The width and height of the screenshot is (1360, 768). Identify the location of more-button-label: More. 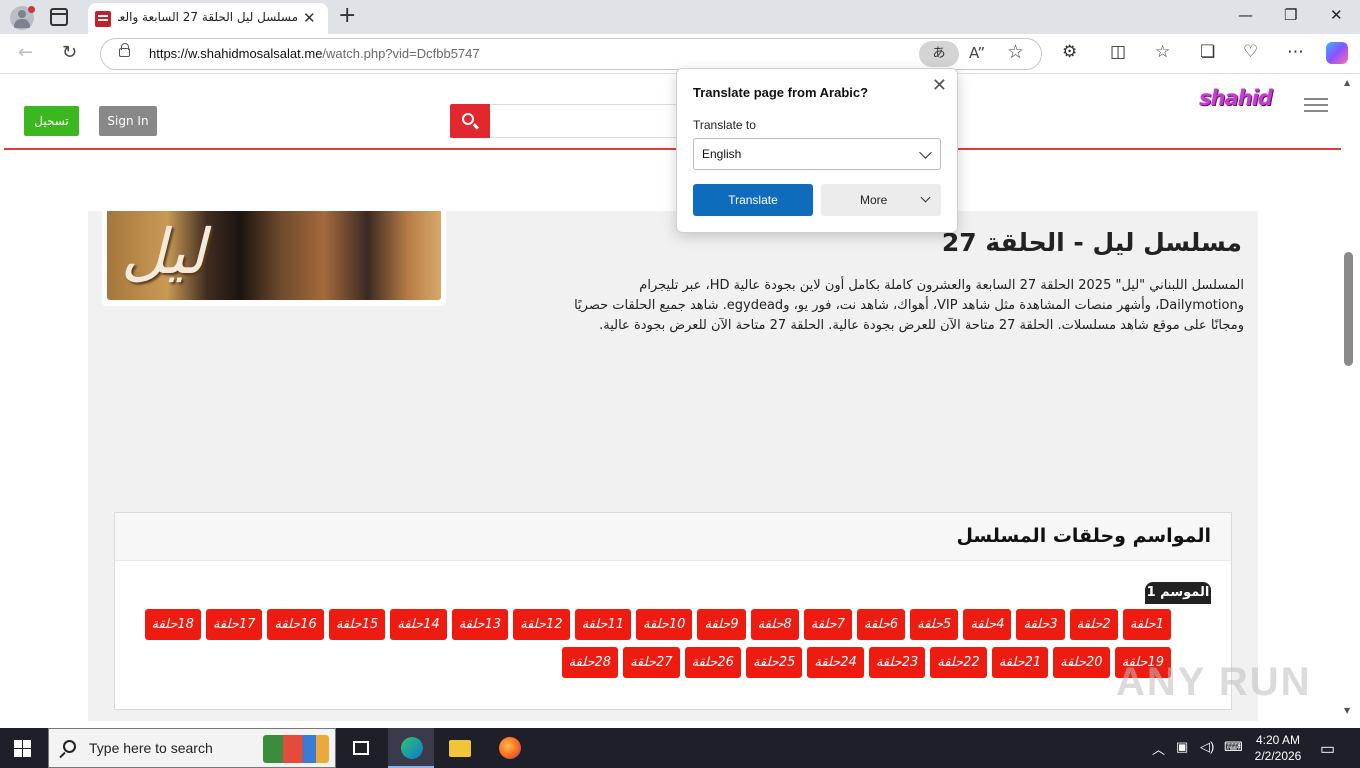
(874, 200).